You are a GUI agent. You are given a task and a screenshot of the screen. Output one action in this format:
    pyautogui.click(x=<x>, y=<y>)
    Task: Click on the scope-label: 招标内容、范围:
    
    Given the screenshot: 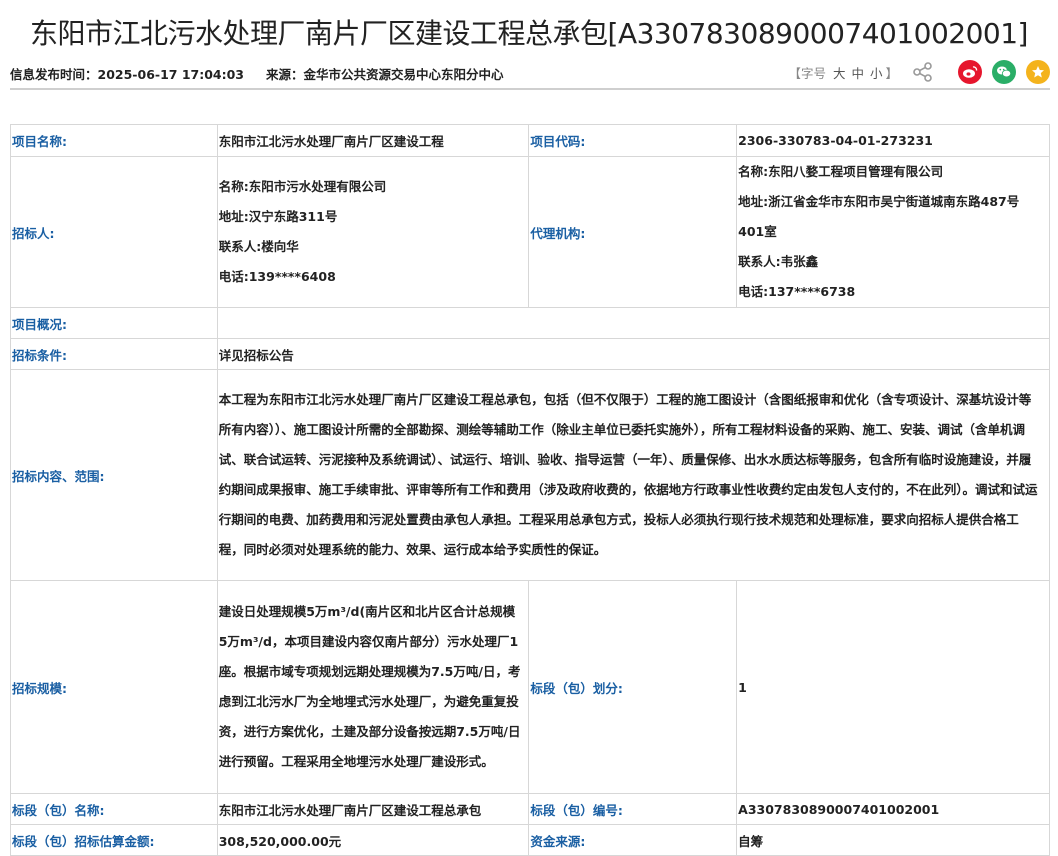 What is the action you would take?
    pyautogui.click(x=114, y=475)
    